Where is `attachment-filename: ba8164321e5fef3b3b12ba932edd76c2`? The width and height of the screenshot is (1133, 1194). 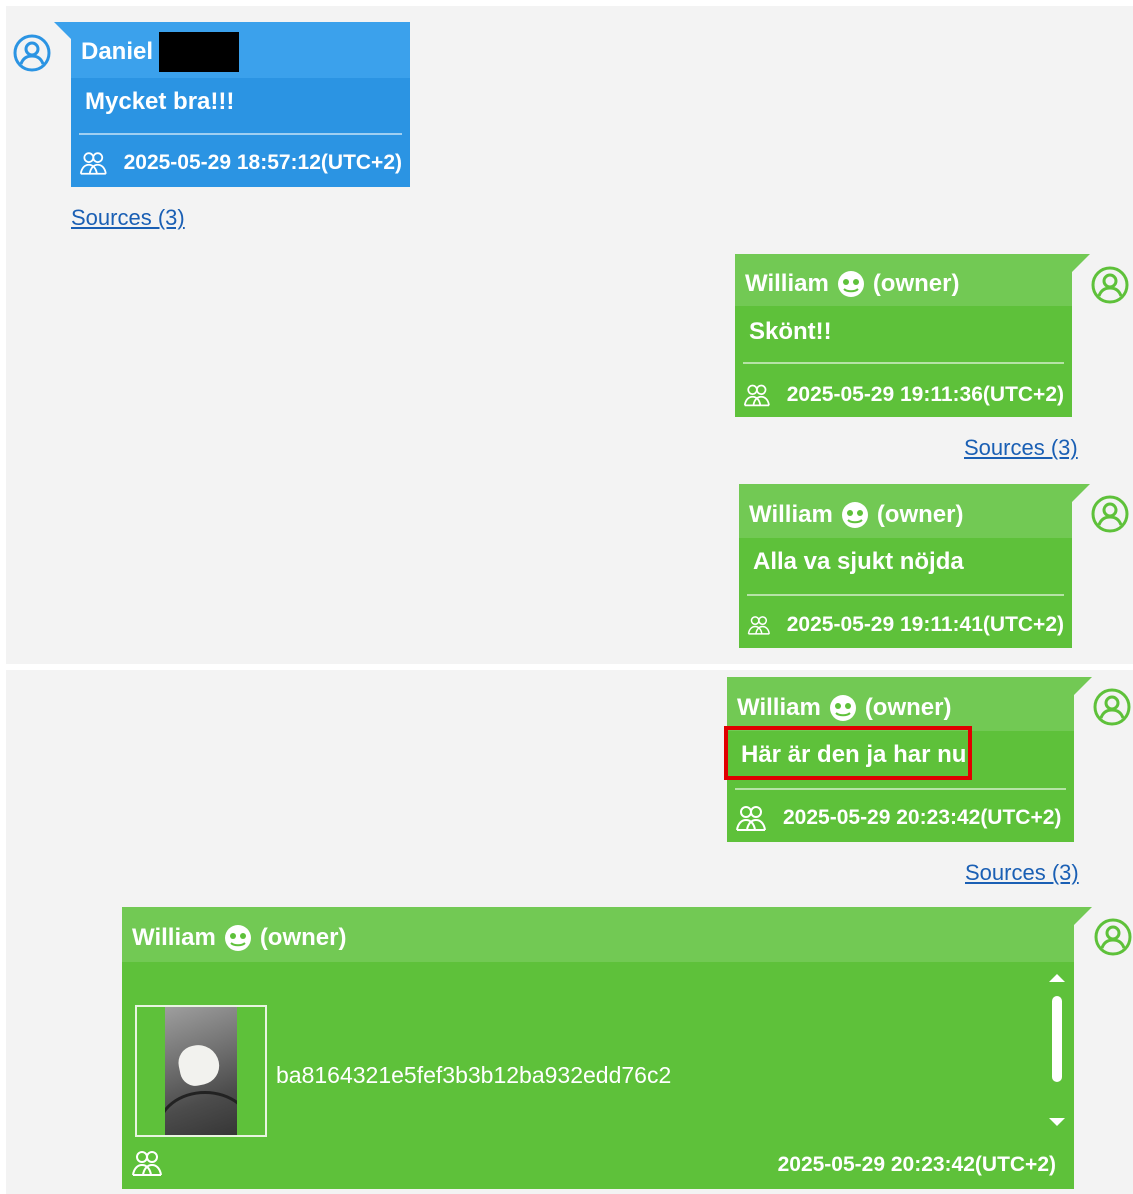 attachment-filename: ba8164321e5fef3b3b12ba932edd76c2 is located at coordinates (473, 1075).